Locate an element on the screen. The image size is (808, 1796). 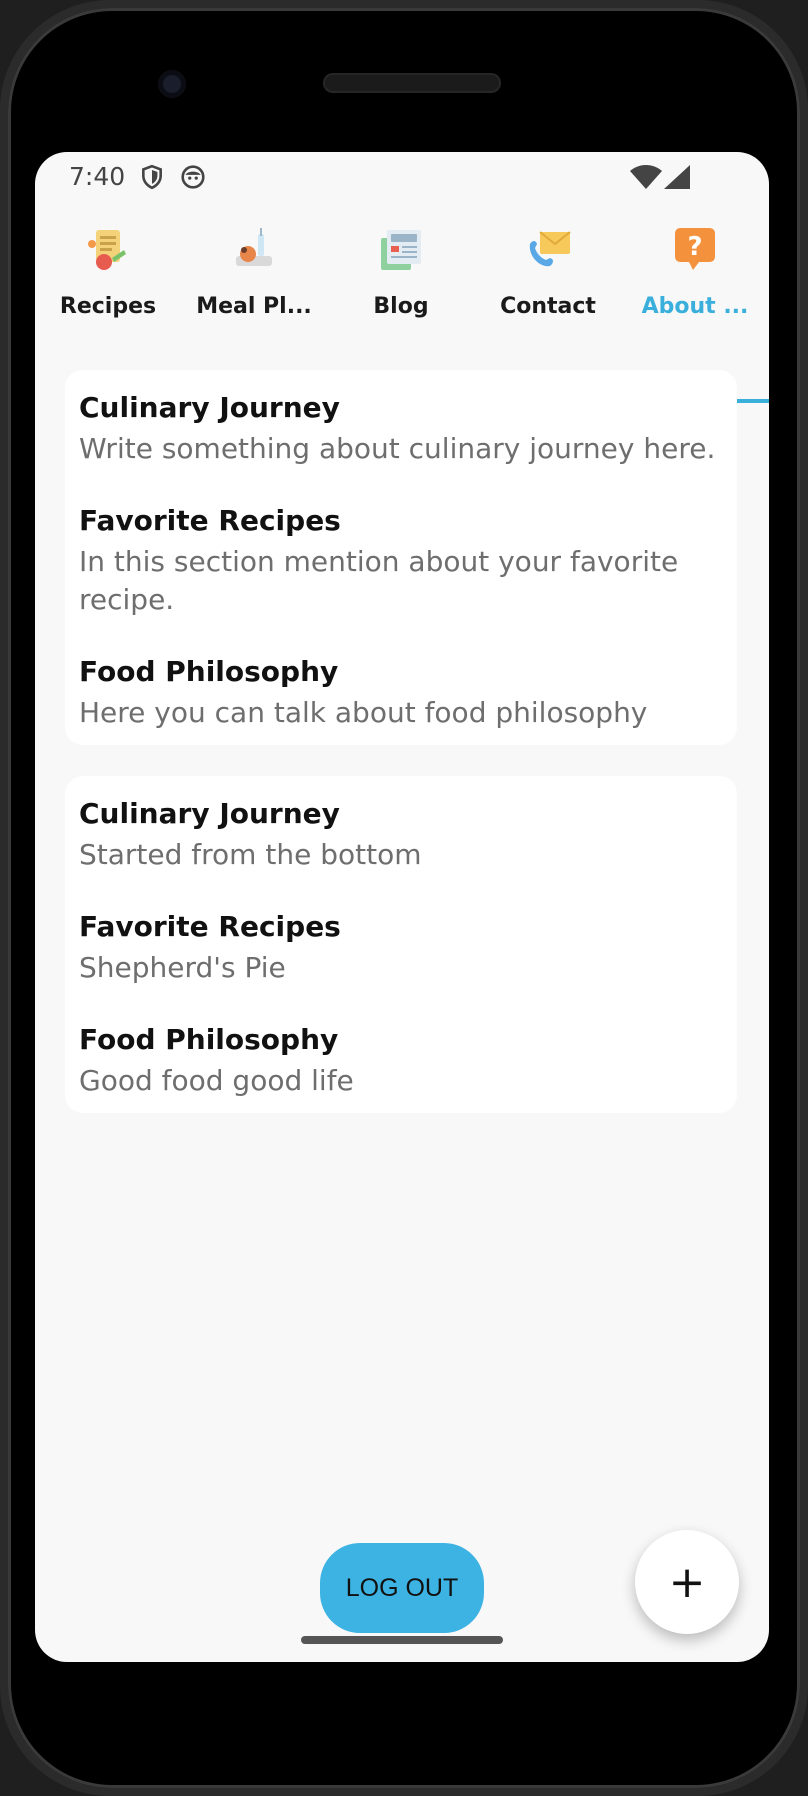
contact-icon is located at coordinates (550, 249).